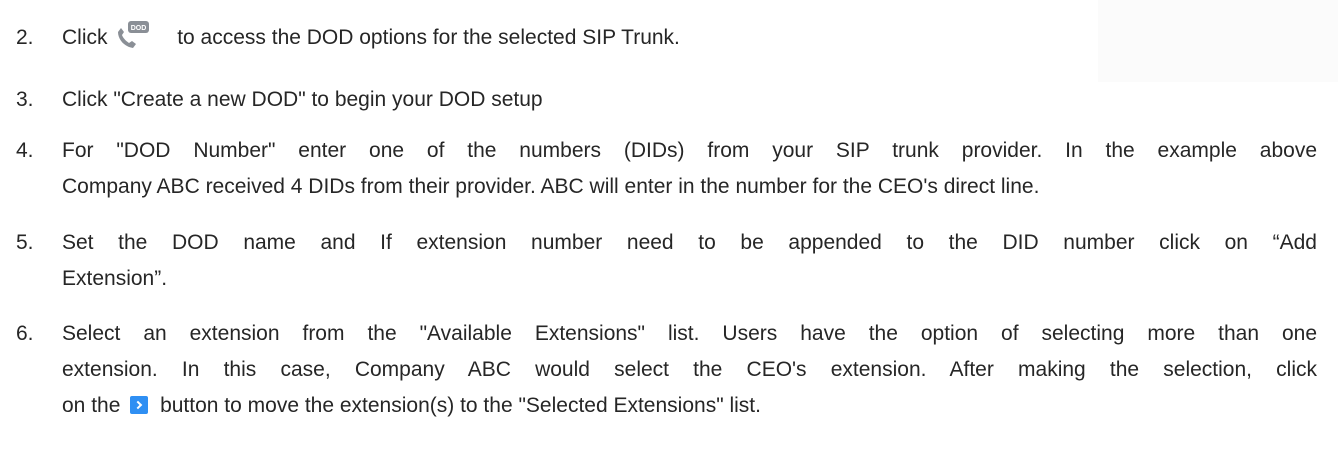 The image size is (1338, 459). What do you see at coordinates (85, 37) in the screenshot?
I see `step-text-before: Click` at bounding box center [85, 37].